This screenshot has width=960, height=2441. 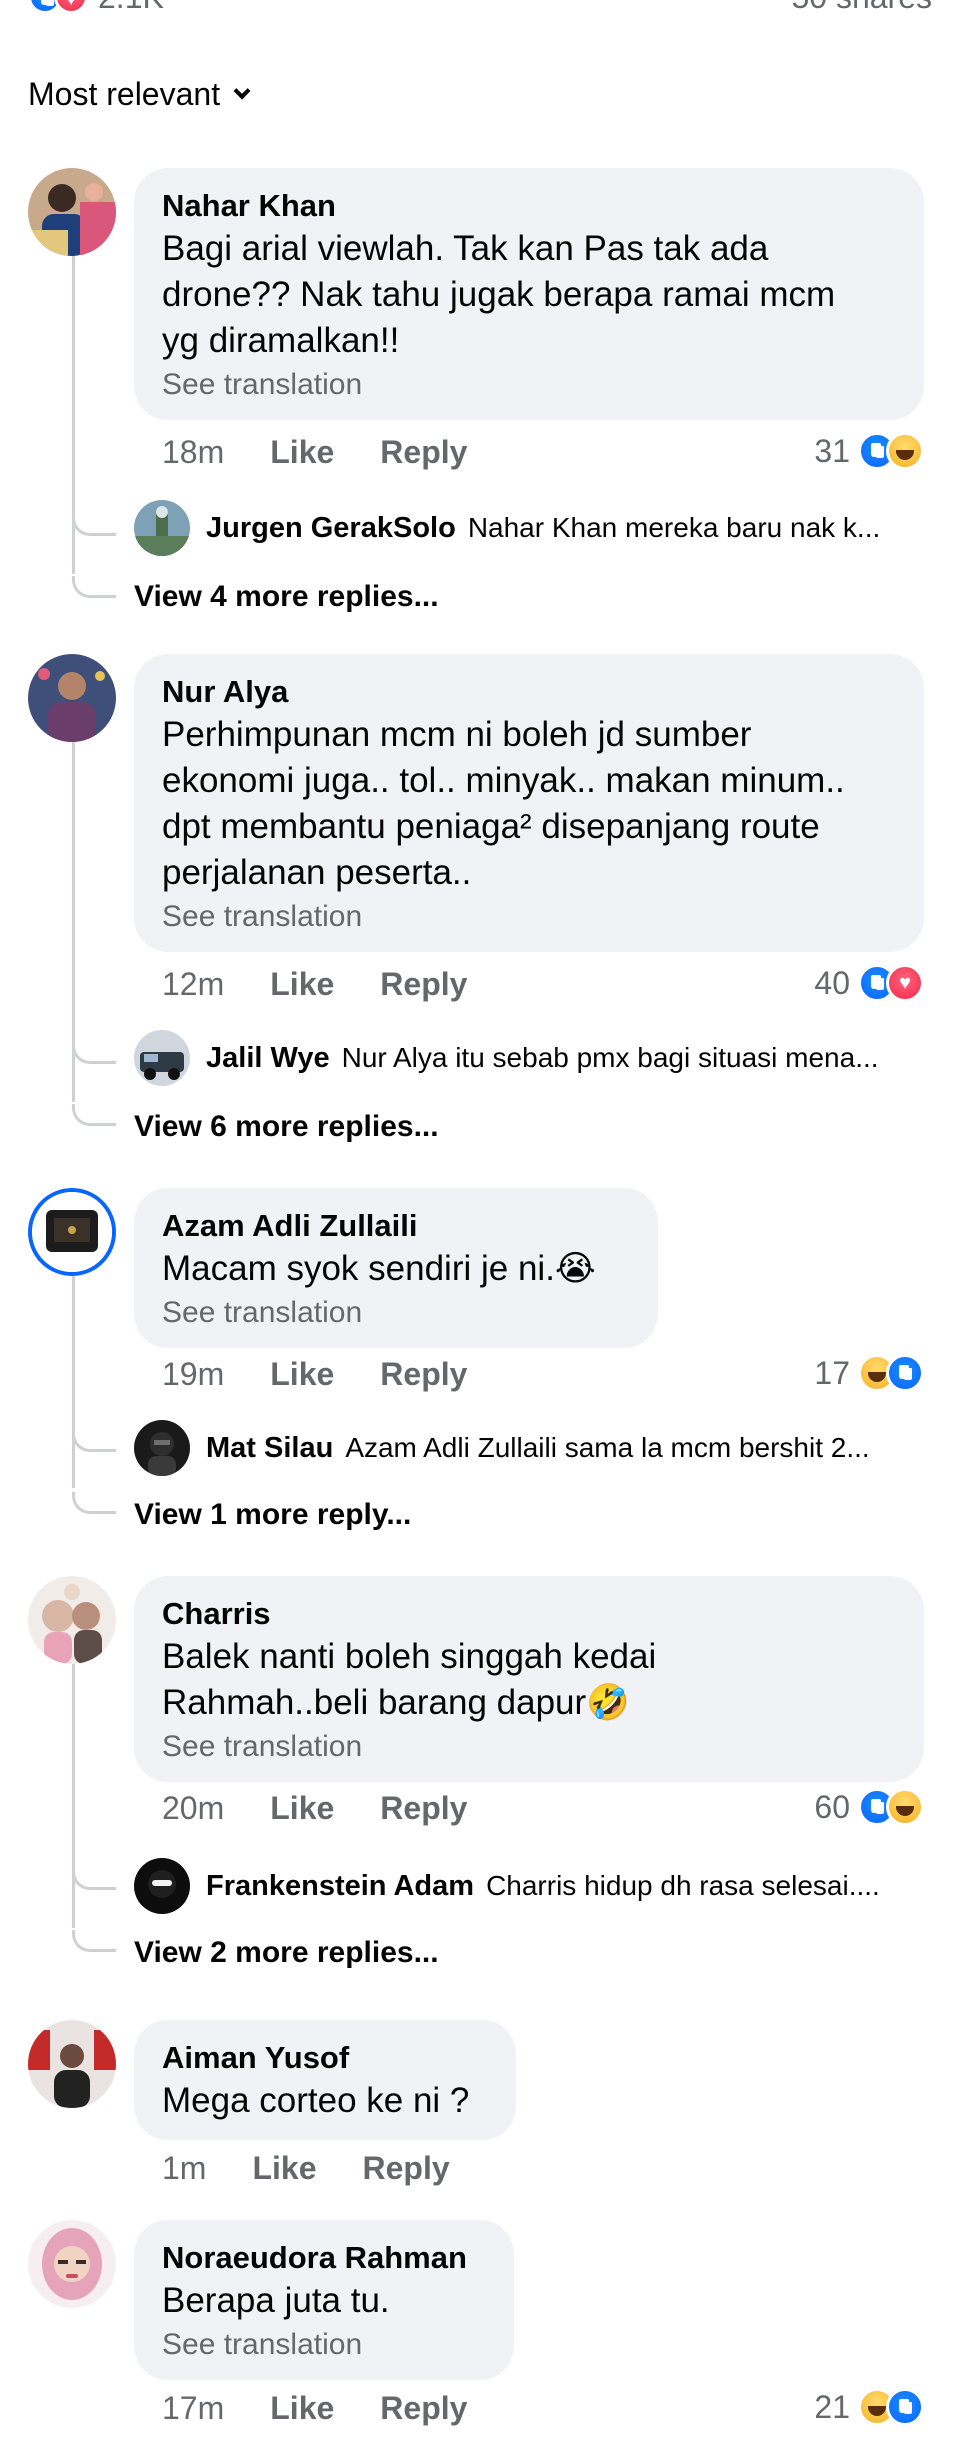 What do you see at coordinates (193, 2408) in the screenshot?
I see `comment-time: 17m` at bounding box center [193, 2408].